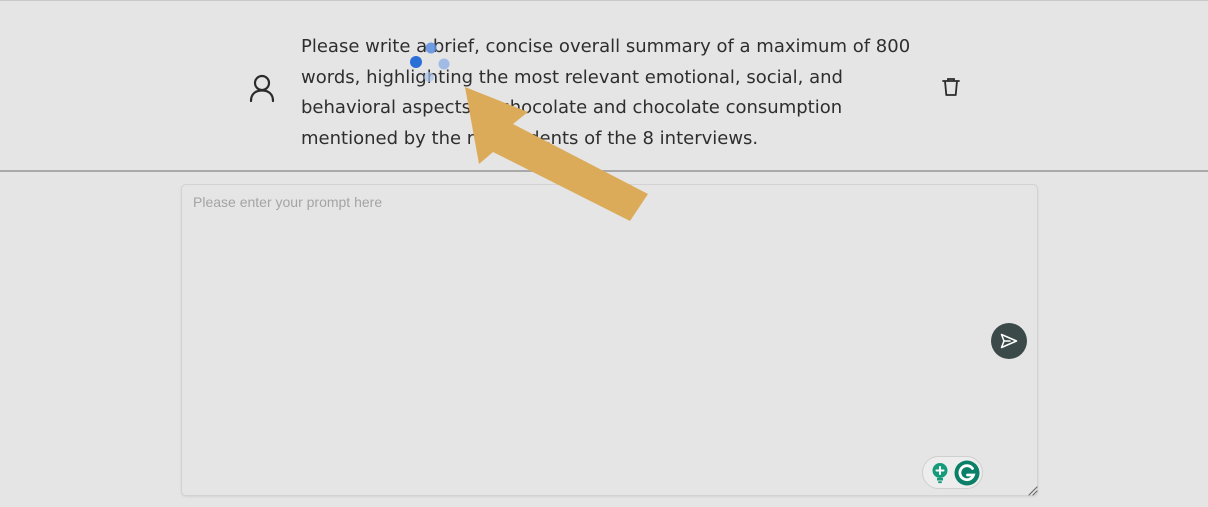 The height and width of the screenshot is (507, 1208). I want to click on user-icon, so click(262, 88).